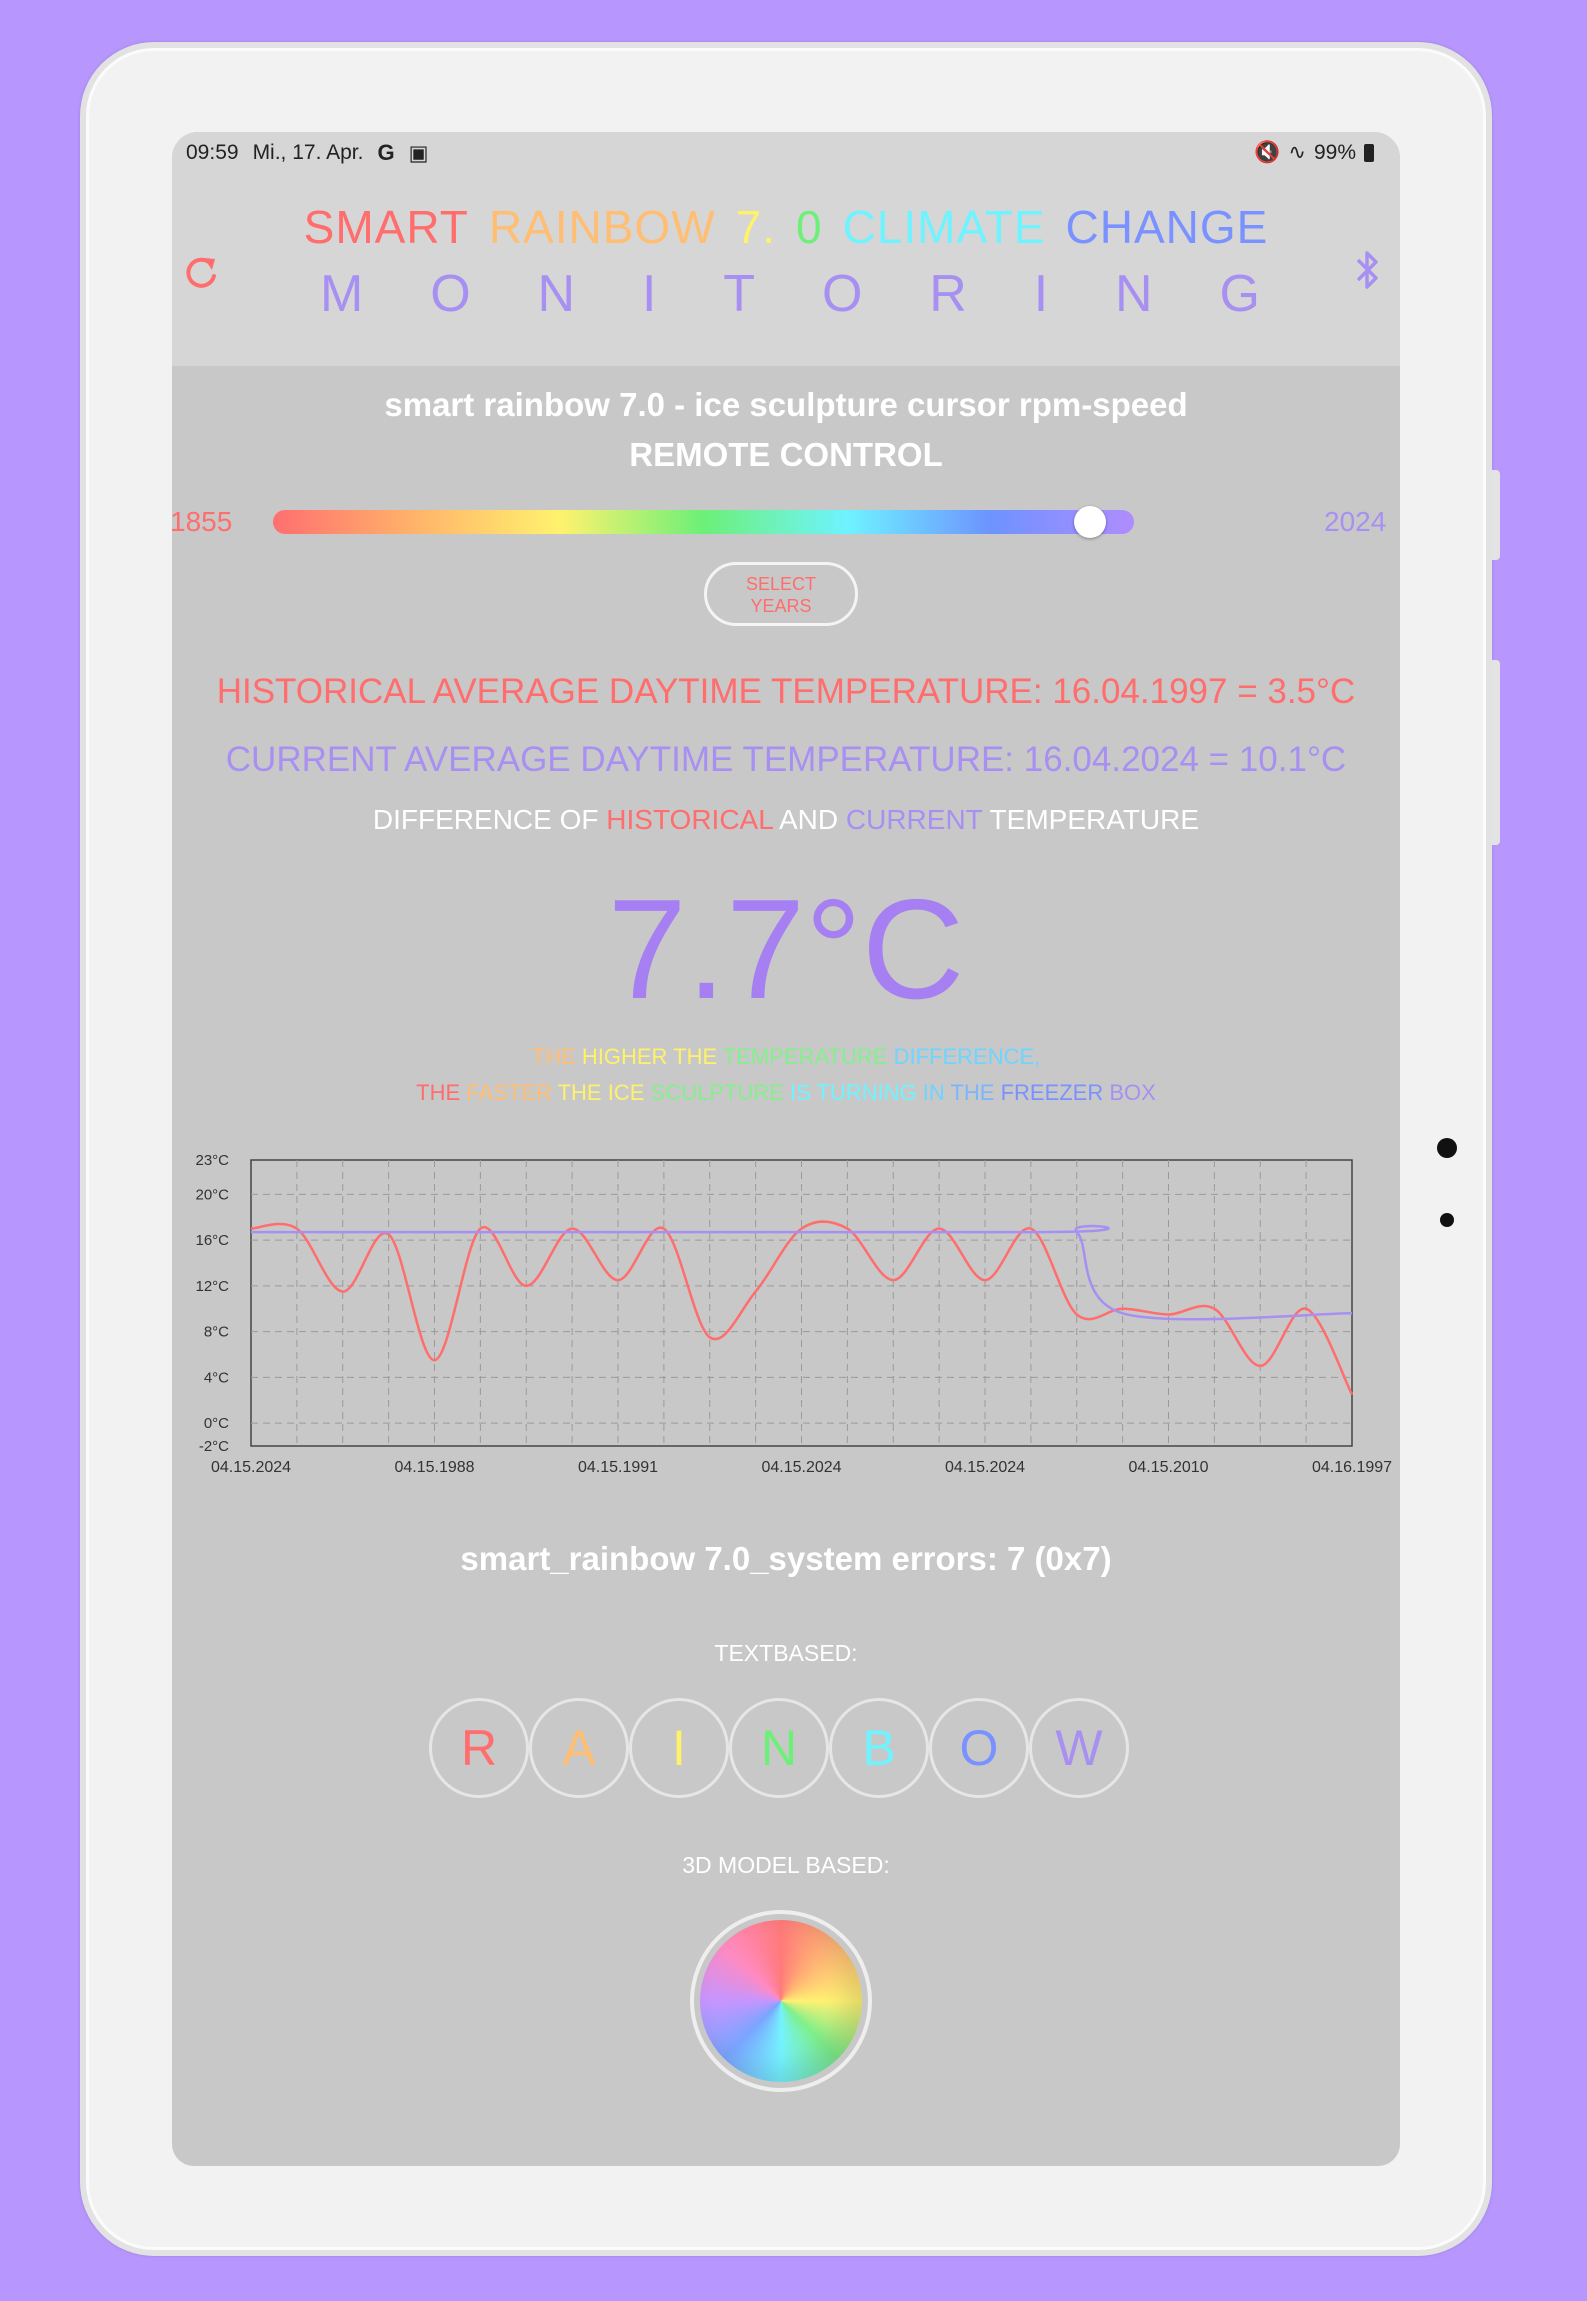 The height and width of the screenshot is (2301, 1587). I want to click on difference-label-current: CURRENT, so click(914, 819).